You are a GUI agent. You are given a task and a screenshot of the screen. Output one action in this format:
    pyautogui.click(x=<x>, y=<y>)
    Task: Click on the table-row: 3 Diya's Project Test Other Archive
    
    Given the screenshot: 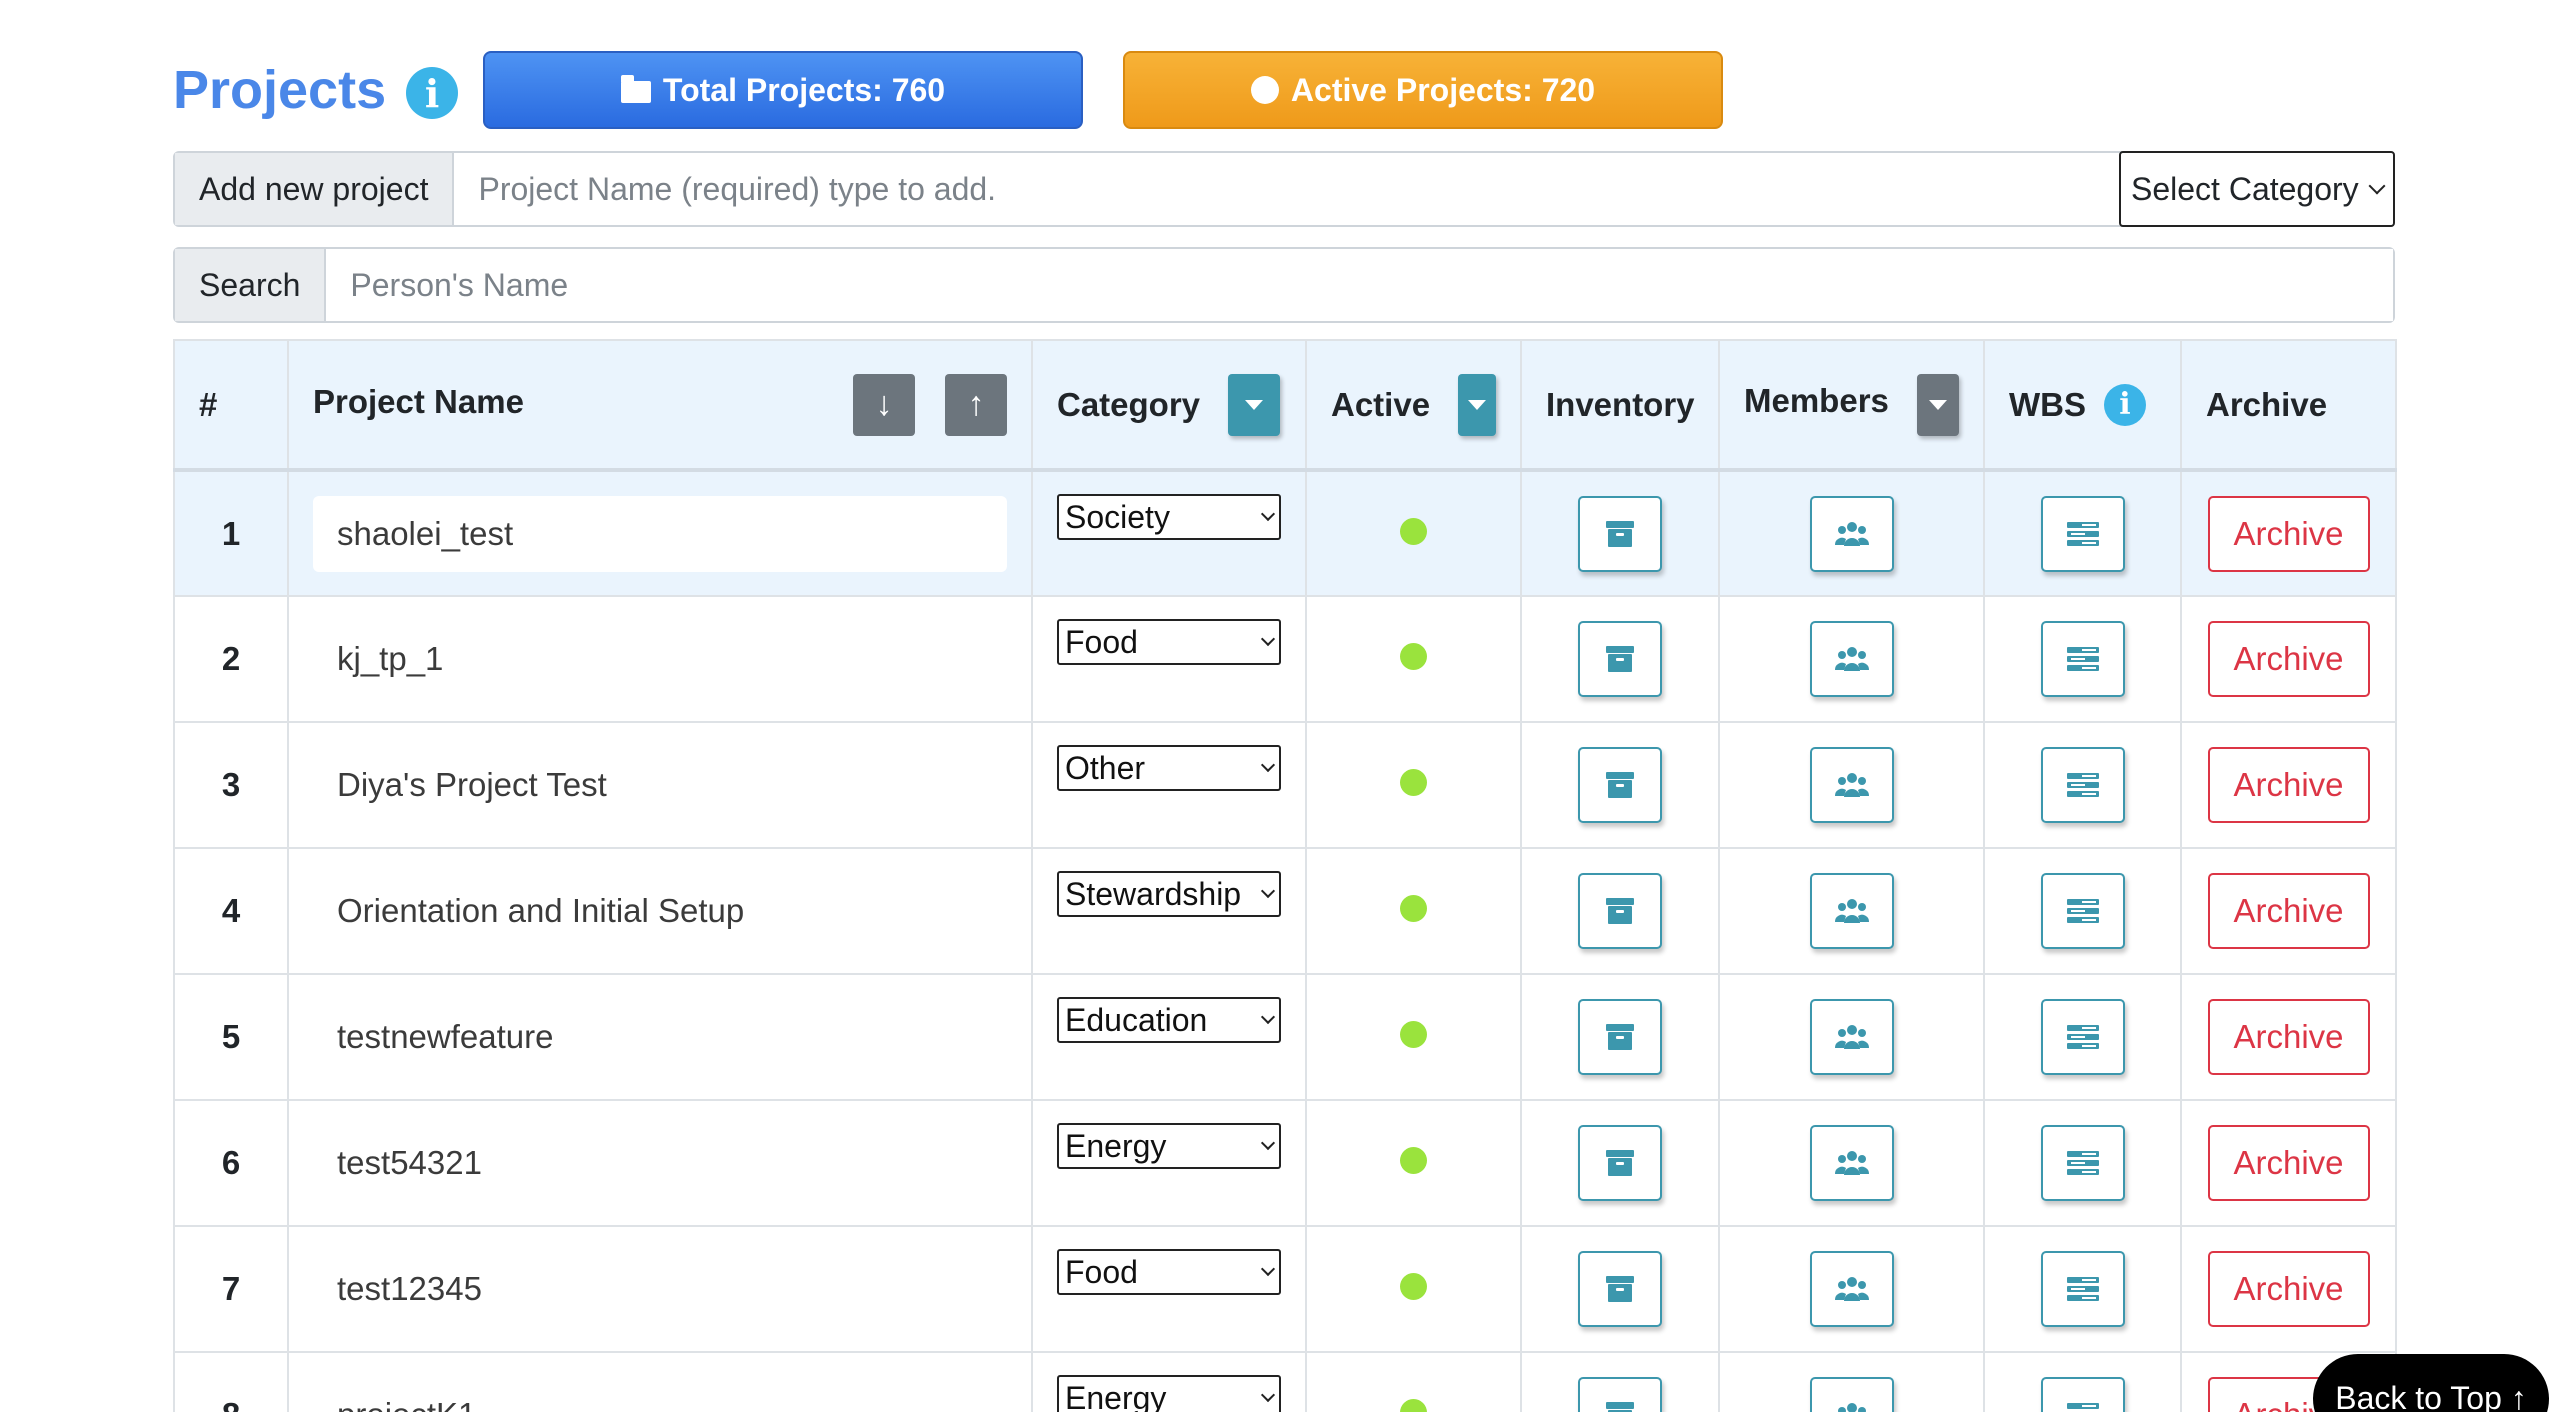 What is the action you would take?
    pyautogui.click(x=1285, y=785)
    